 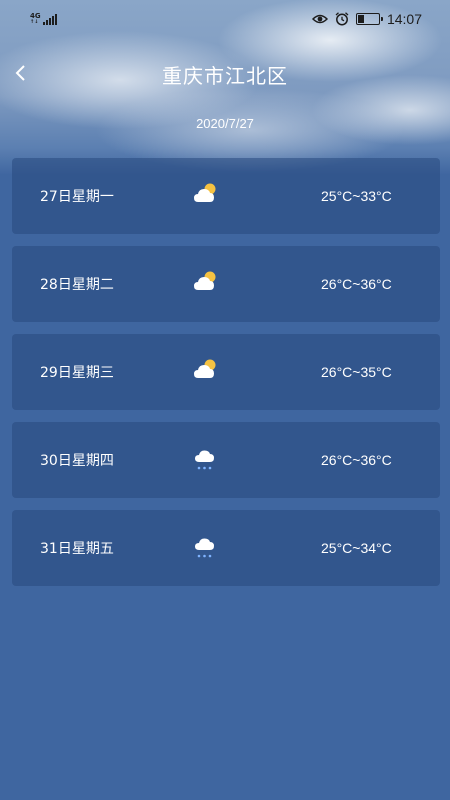 What do you see at coordinates (77, 373) in the screenshot?
I see `forecast-day: 29日星期三` at bounding box center [77, 373].